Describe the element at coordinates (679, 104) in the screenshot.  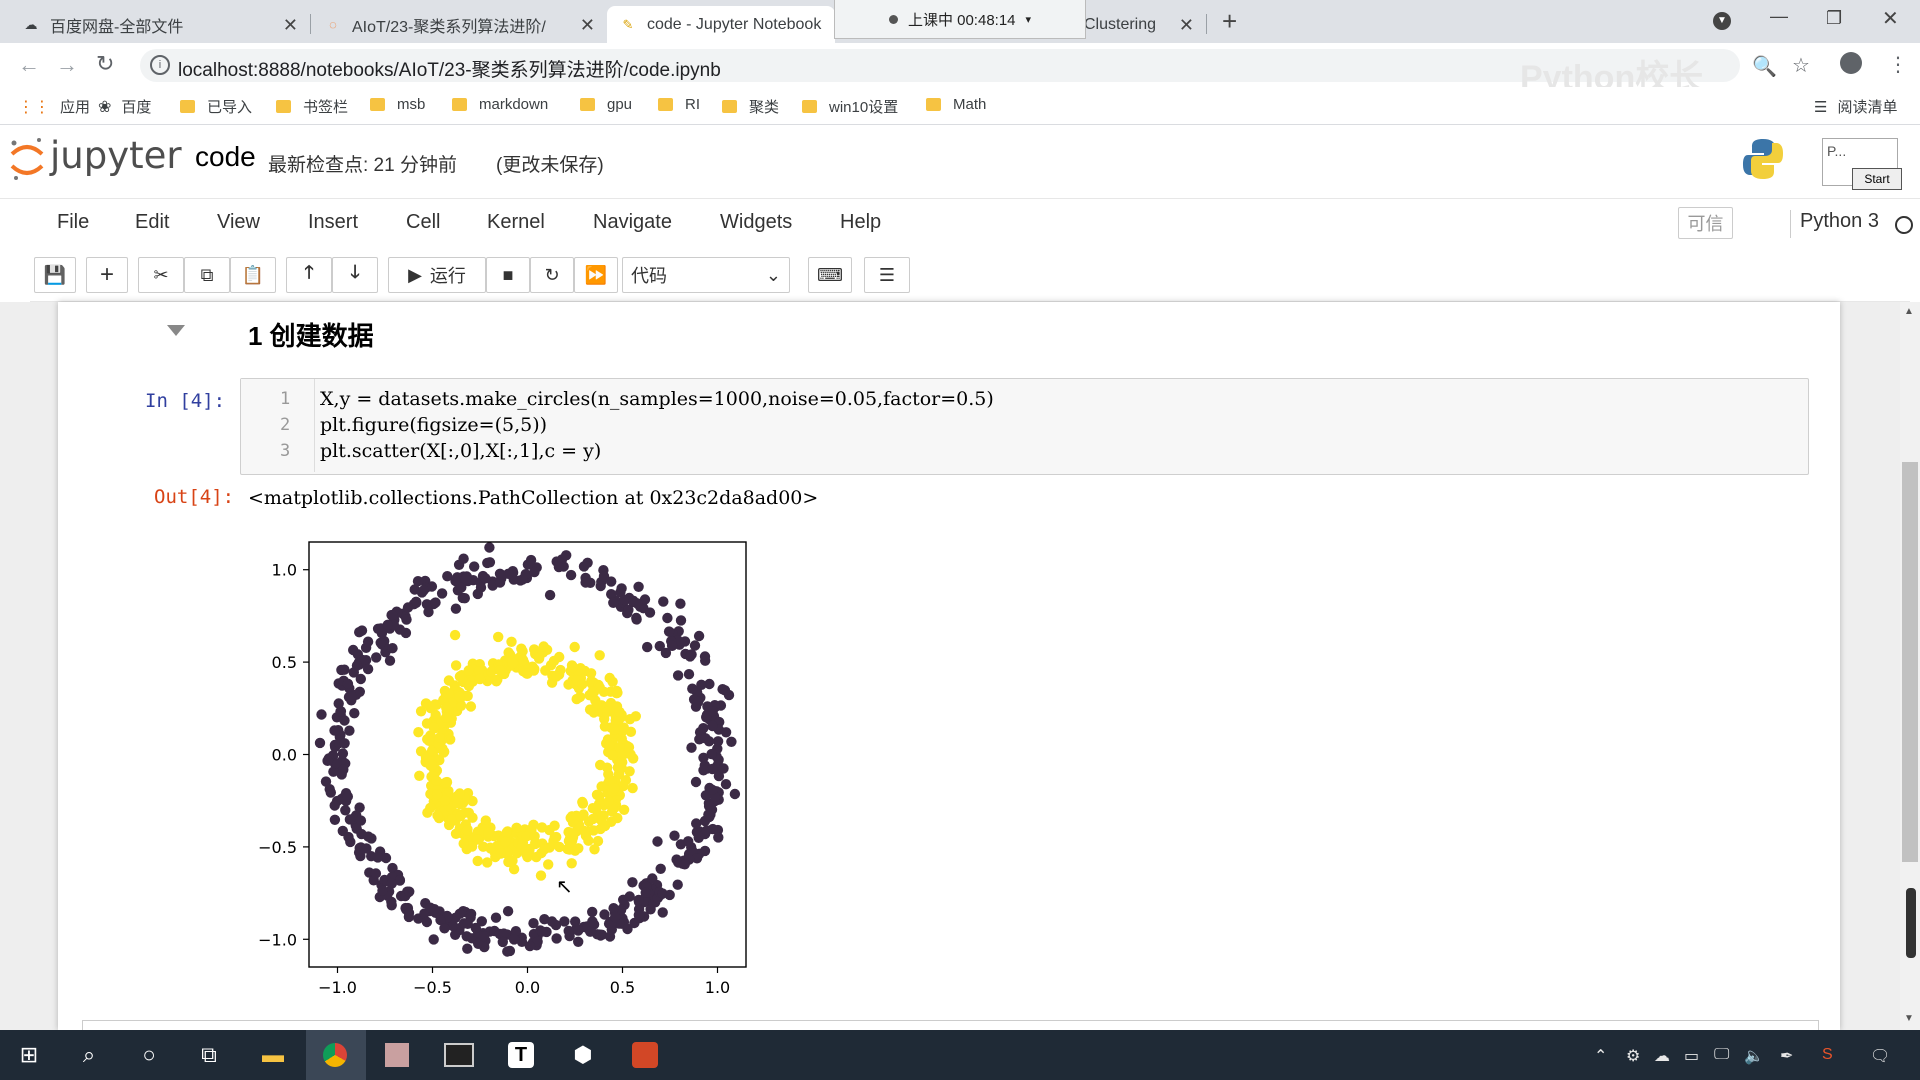
I see `bookmark-ri: RI` at that location.